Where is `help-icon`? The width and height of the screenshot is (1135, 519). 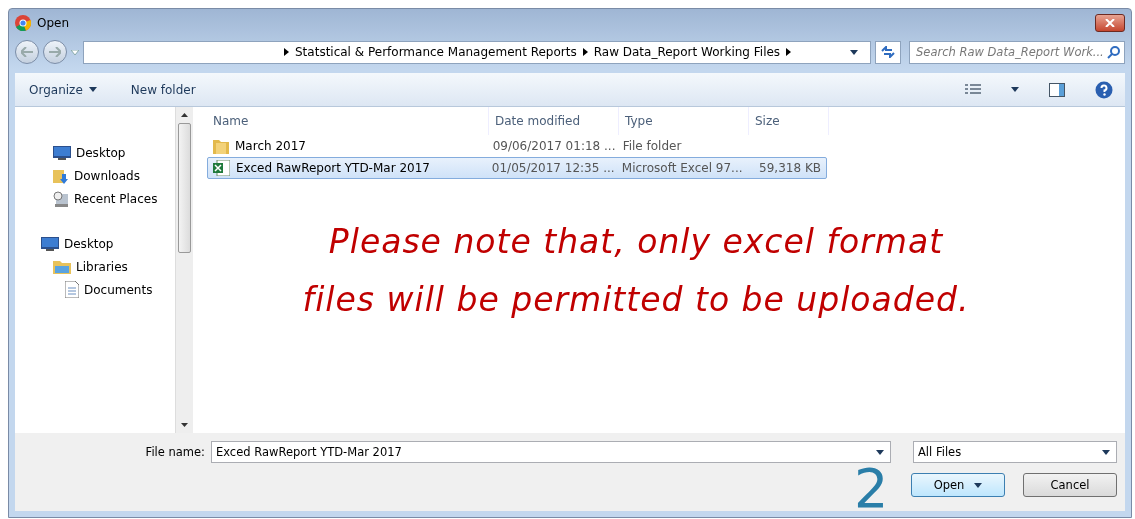 help-icon is located at coordinates (1104, 89).